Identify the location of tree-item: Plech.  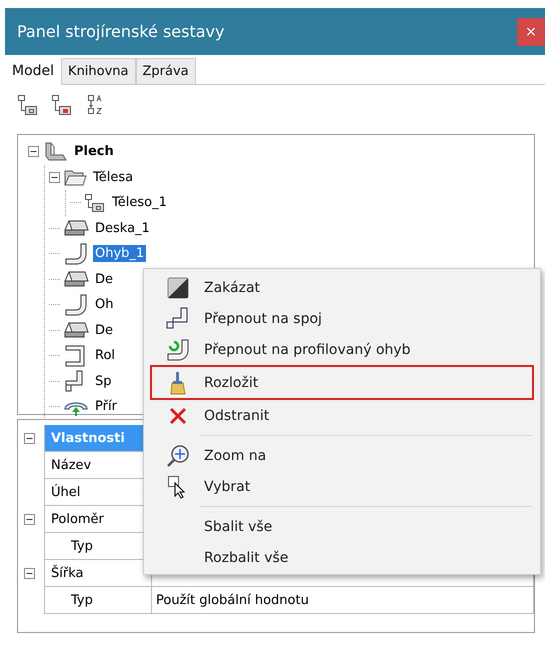
(94, 151).